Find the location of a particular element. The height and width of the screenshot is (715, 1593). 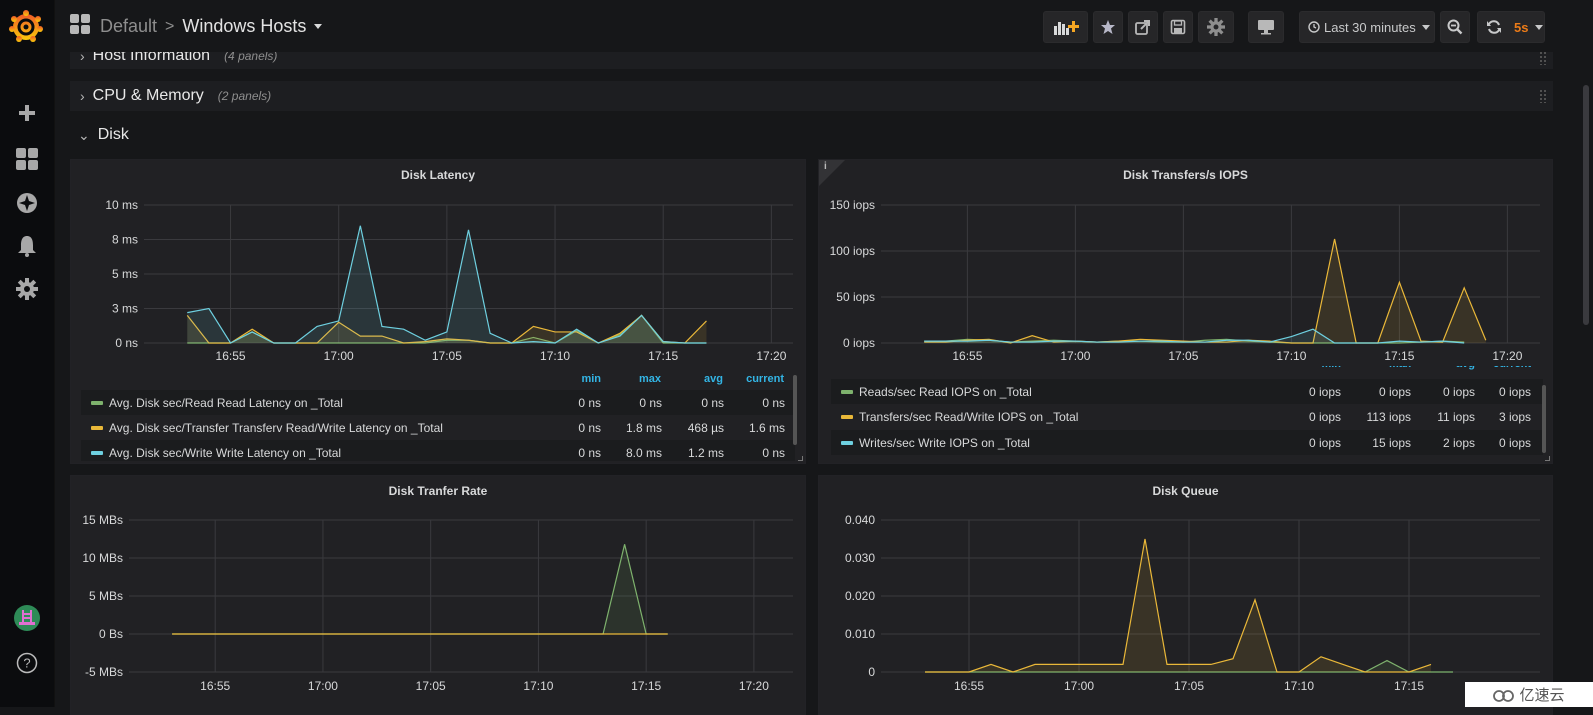

time-range-picker: Last 30 minutes is located at coordinates (1367, 27).